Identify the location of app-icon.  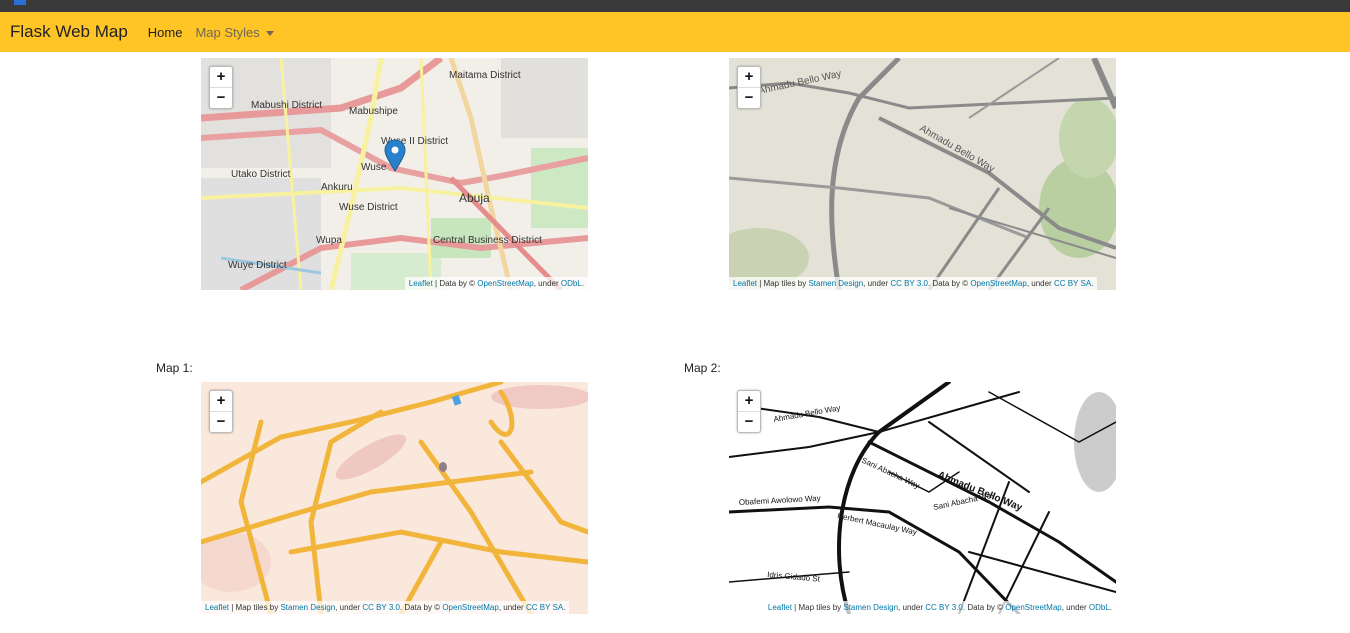
(20, 2).